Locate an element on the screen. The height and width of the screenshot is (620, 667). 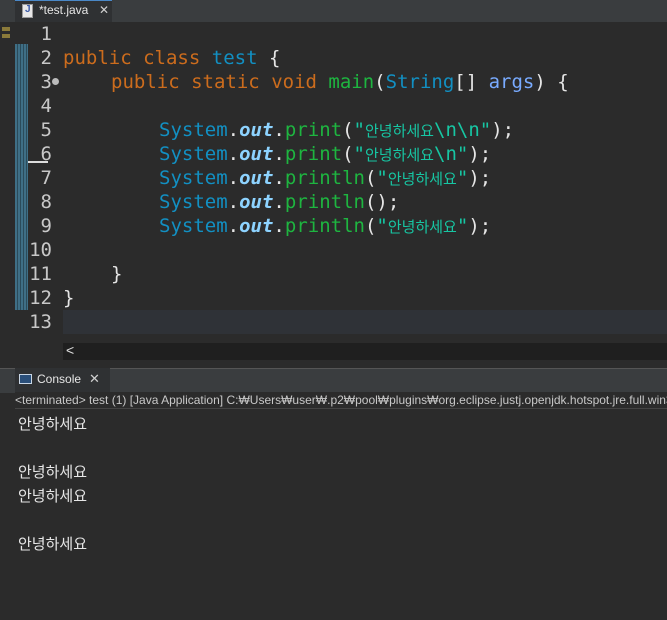
line-number: 13 is located at coordinates (40, 322).